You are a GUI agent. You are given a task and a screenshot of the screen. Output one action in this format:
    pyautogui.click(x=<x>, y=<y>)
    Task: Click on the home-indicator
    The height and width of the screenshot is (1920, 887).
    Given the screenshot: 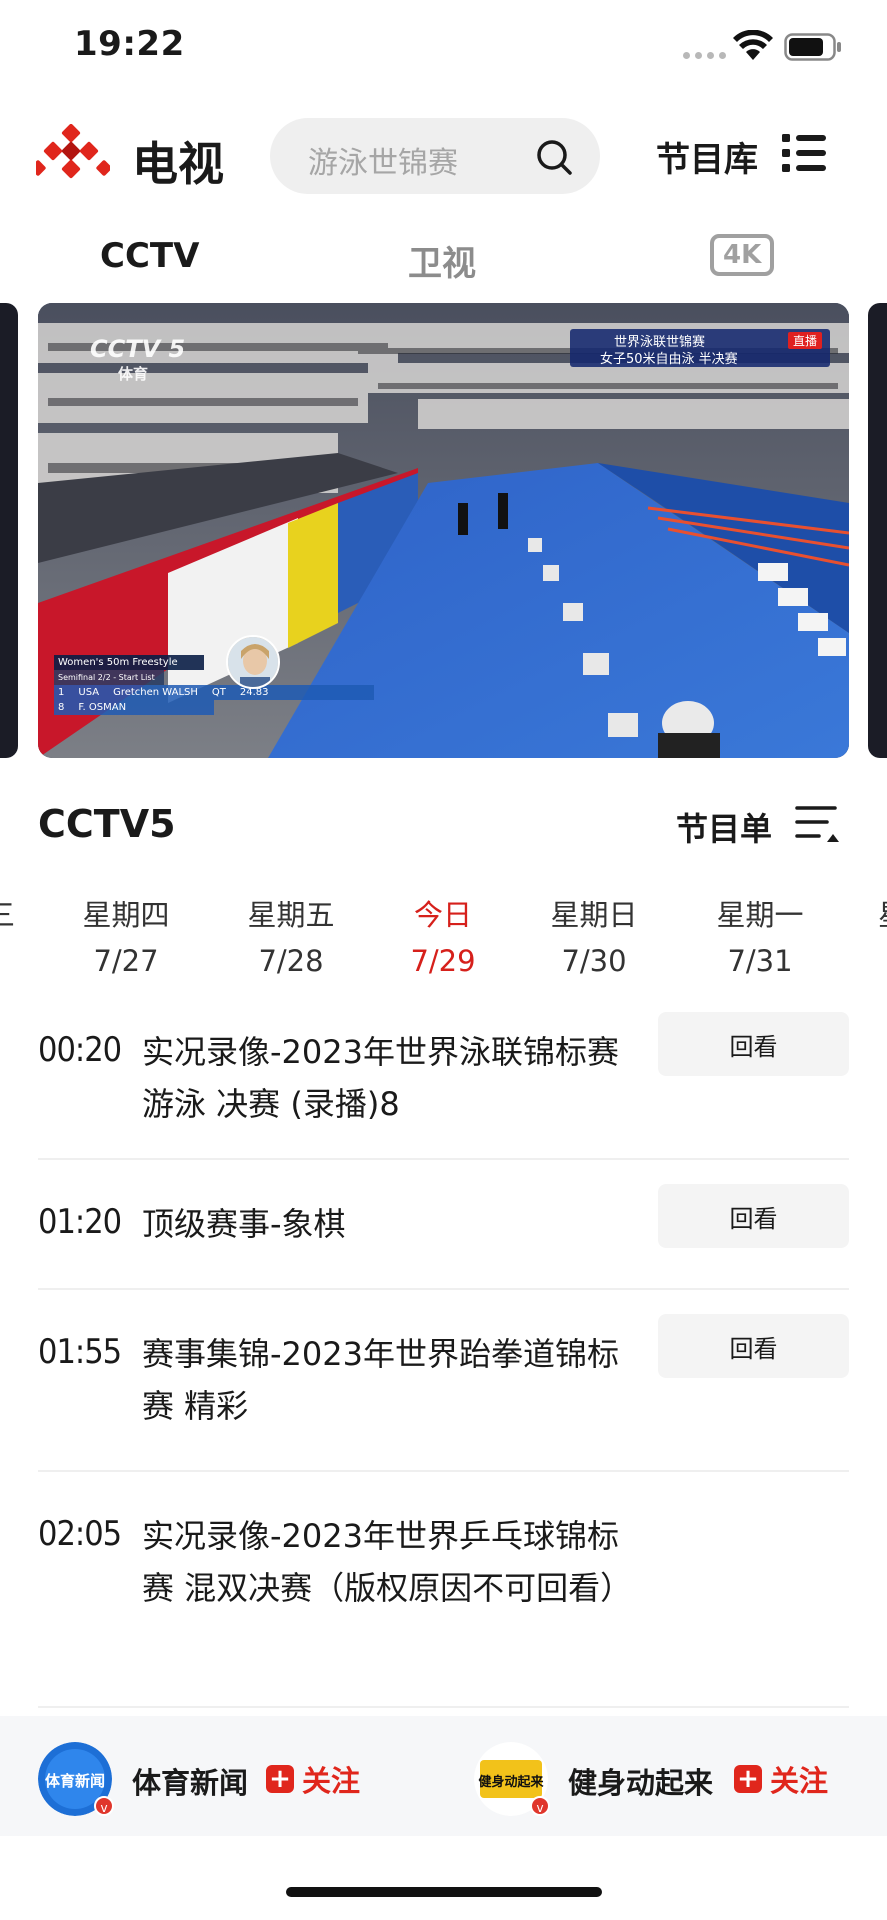 What is the action you would take?
    pyautogui.click(x=444, y=1892)
    